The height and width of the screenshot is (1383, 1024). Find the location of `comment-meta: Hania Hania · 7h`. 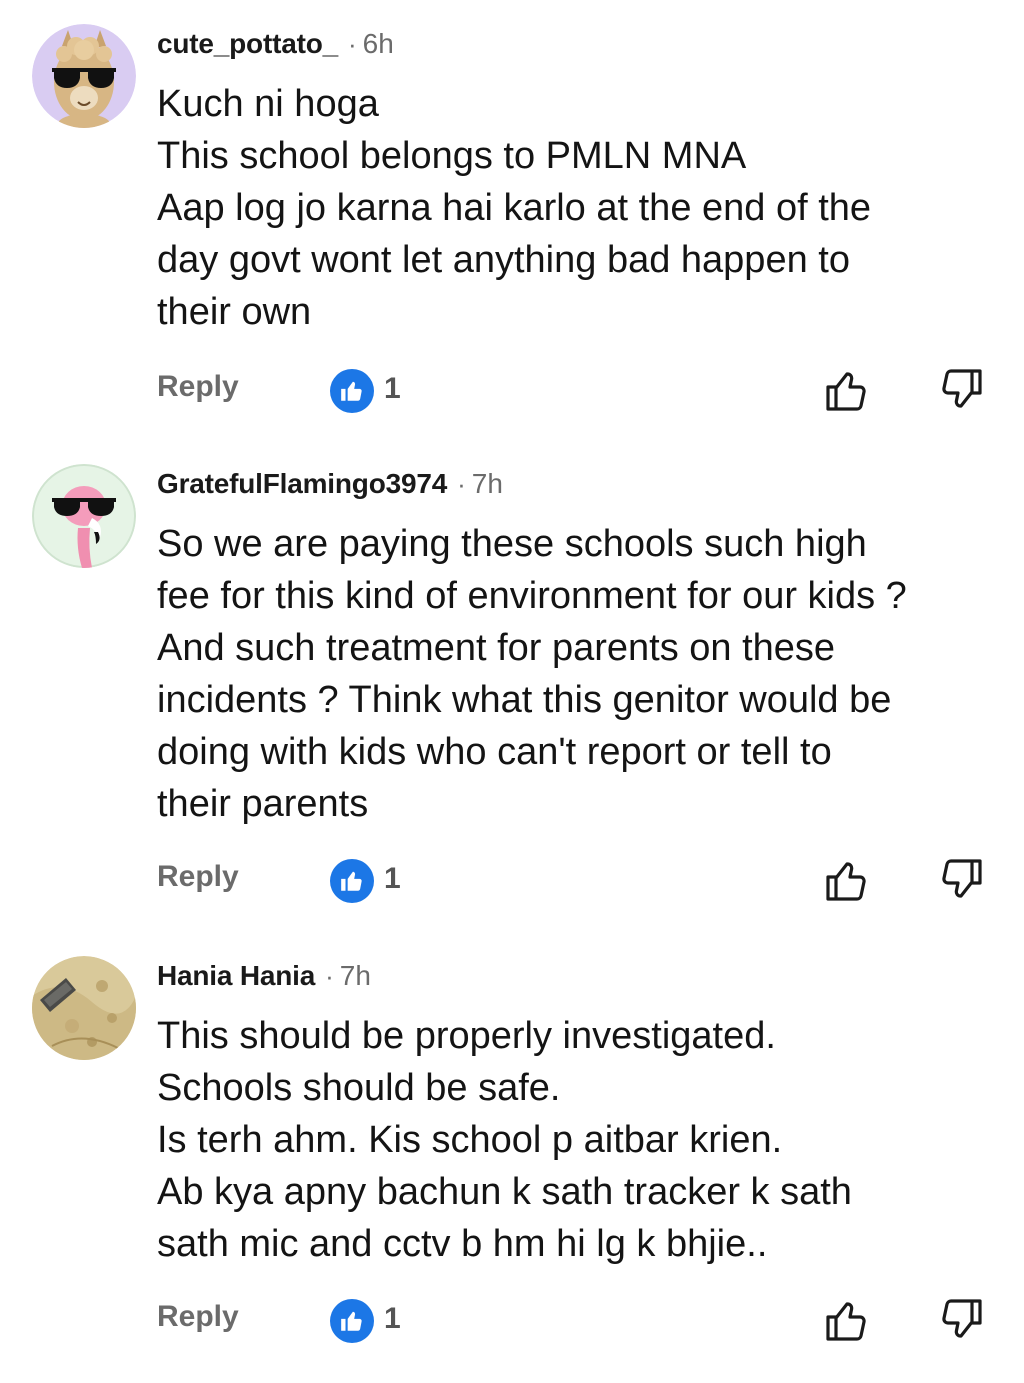

comment-meta: Hania Hania · 7h is located at coordinates (264, 976).